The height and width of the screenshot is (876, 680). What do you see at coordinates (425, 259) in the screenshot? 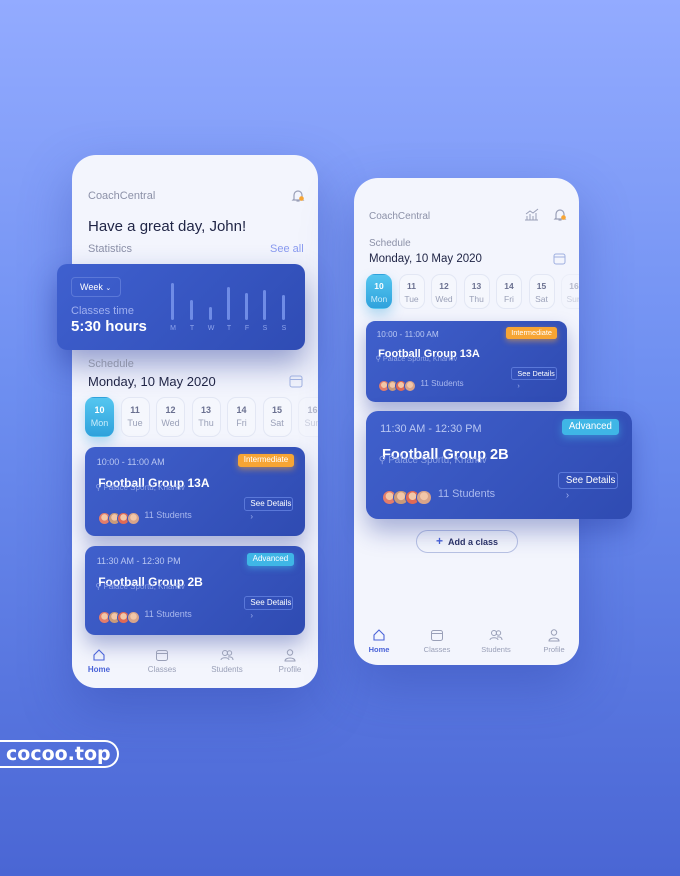
I see `schedule-date: Monday, 10 May 2020` at bounding box center [425, 259].